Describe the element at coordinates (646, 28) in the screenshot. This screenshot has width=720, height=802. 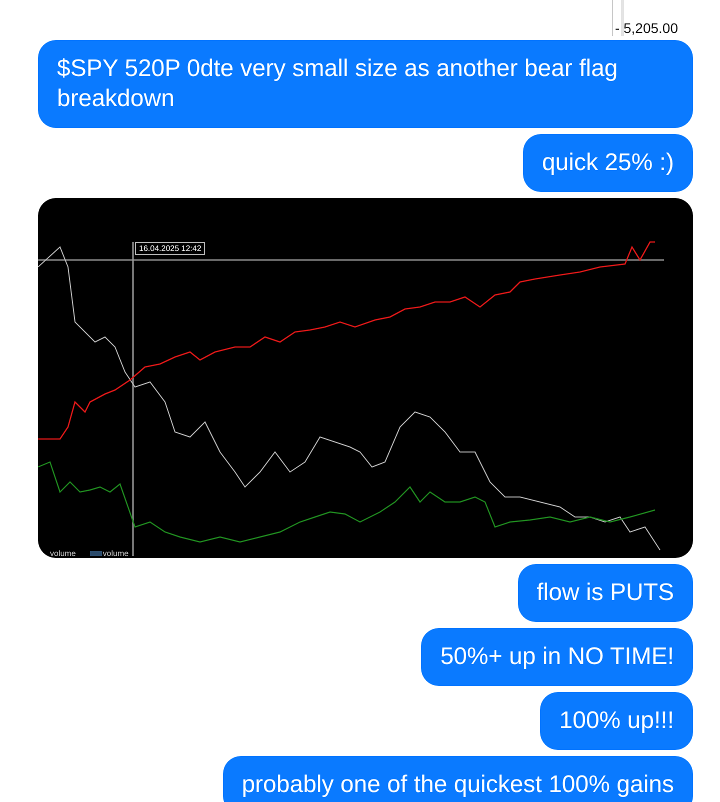
I see `price-label: - 5,205.00` at that location.